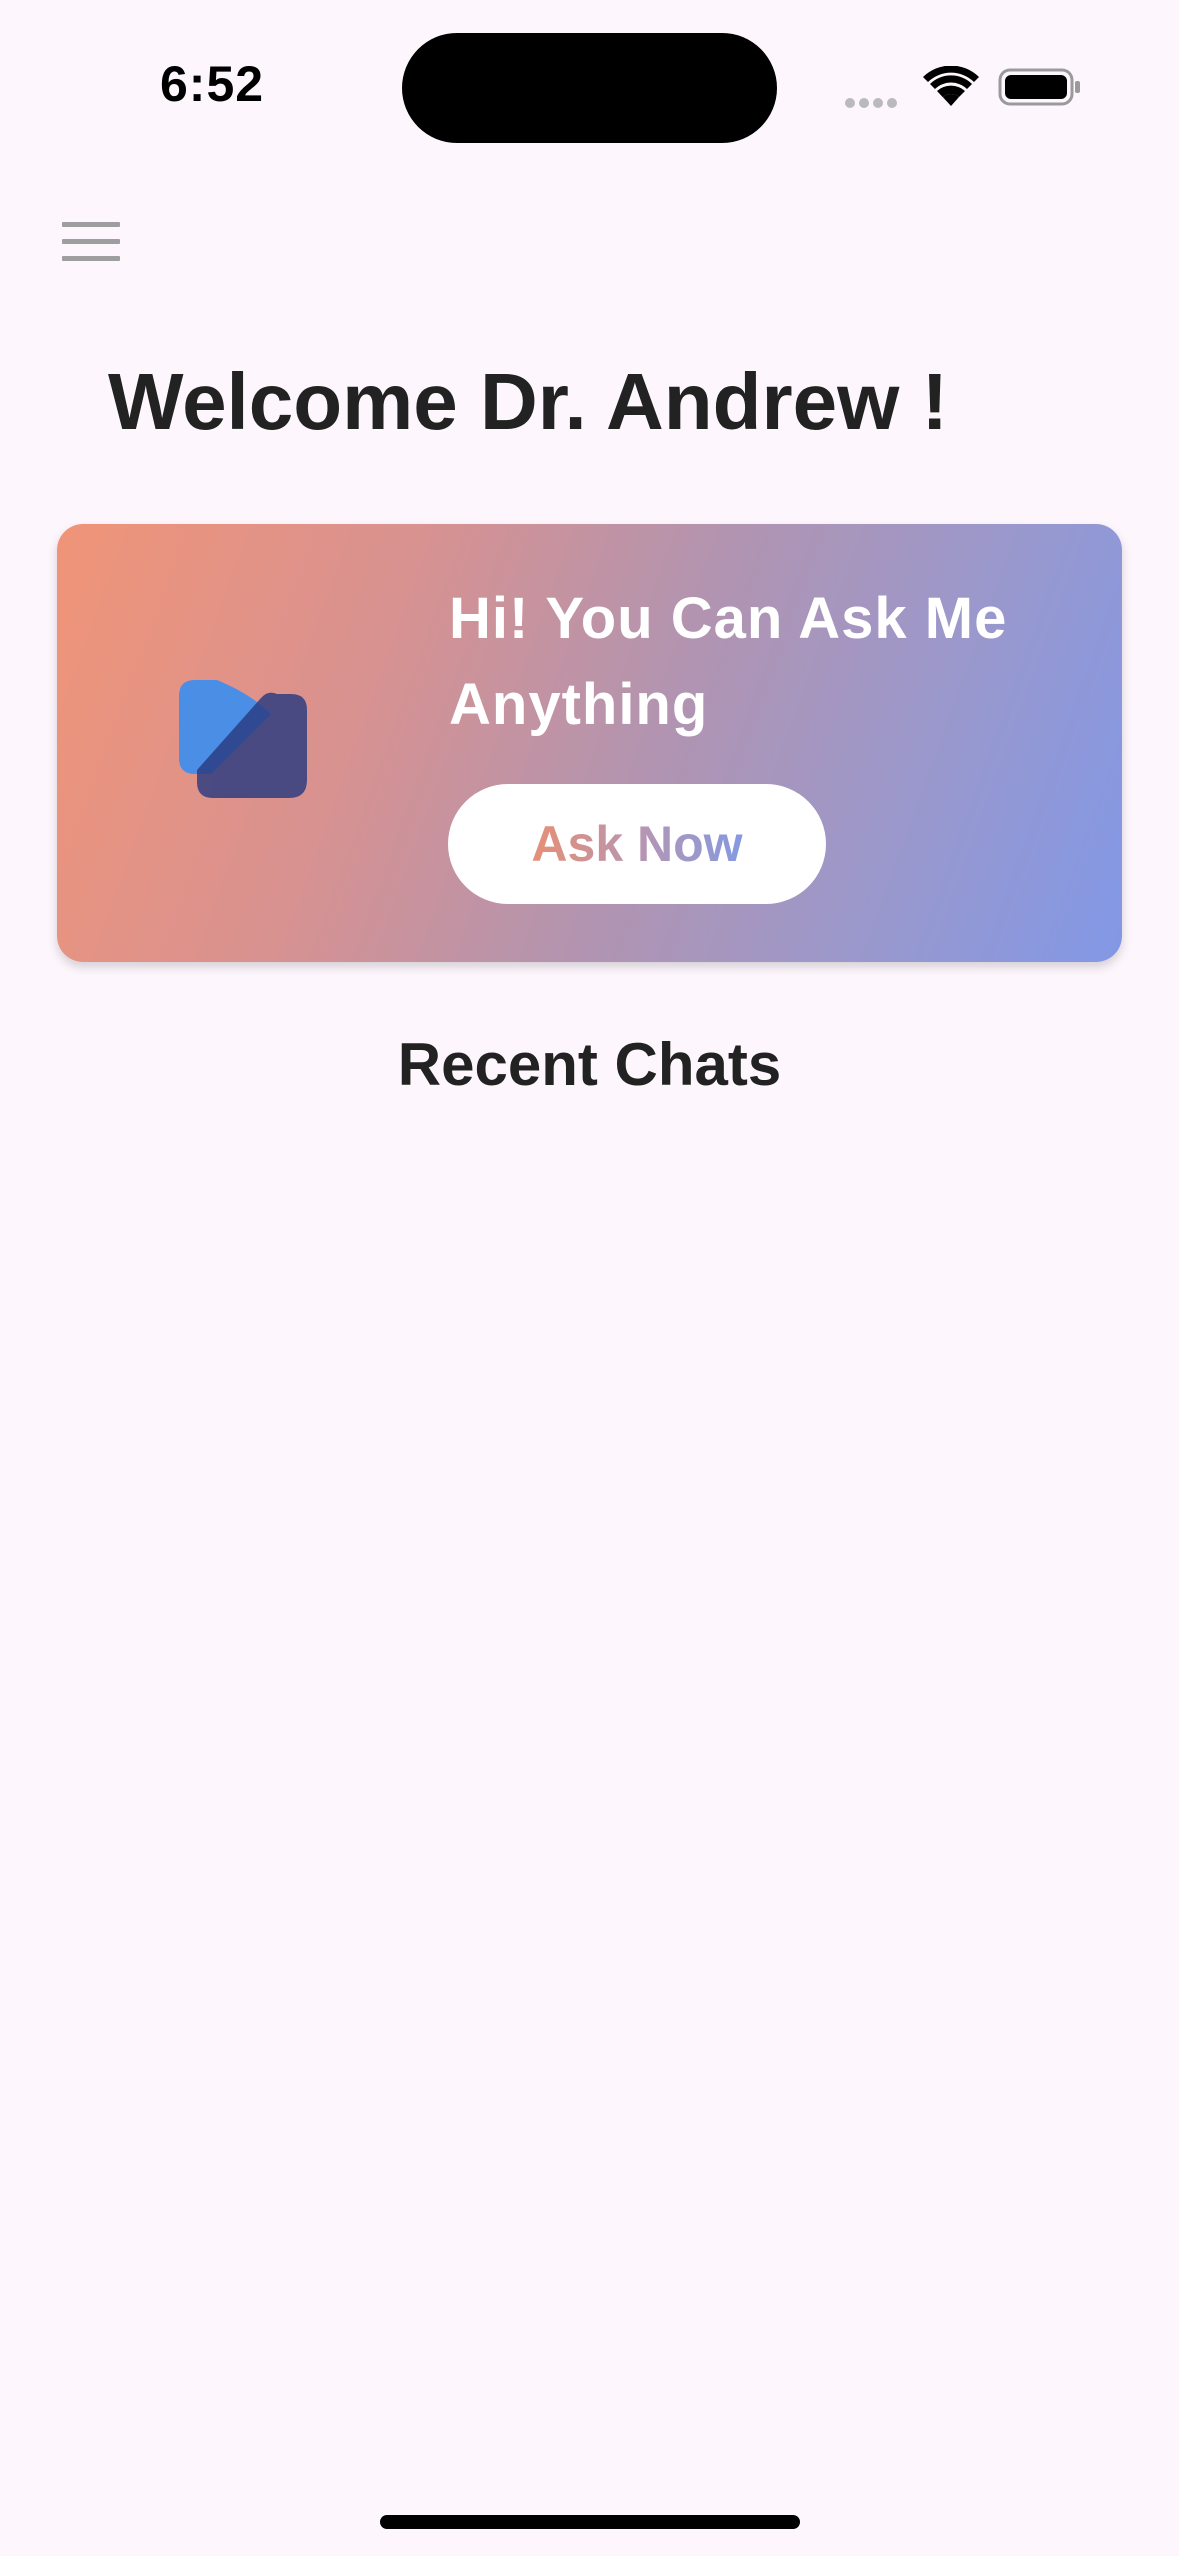  I want to click on home-indicator, so click(590, 2522).